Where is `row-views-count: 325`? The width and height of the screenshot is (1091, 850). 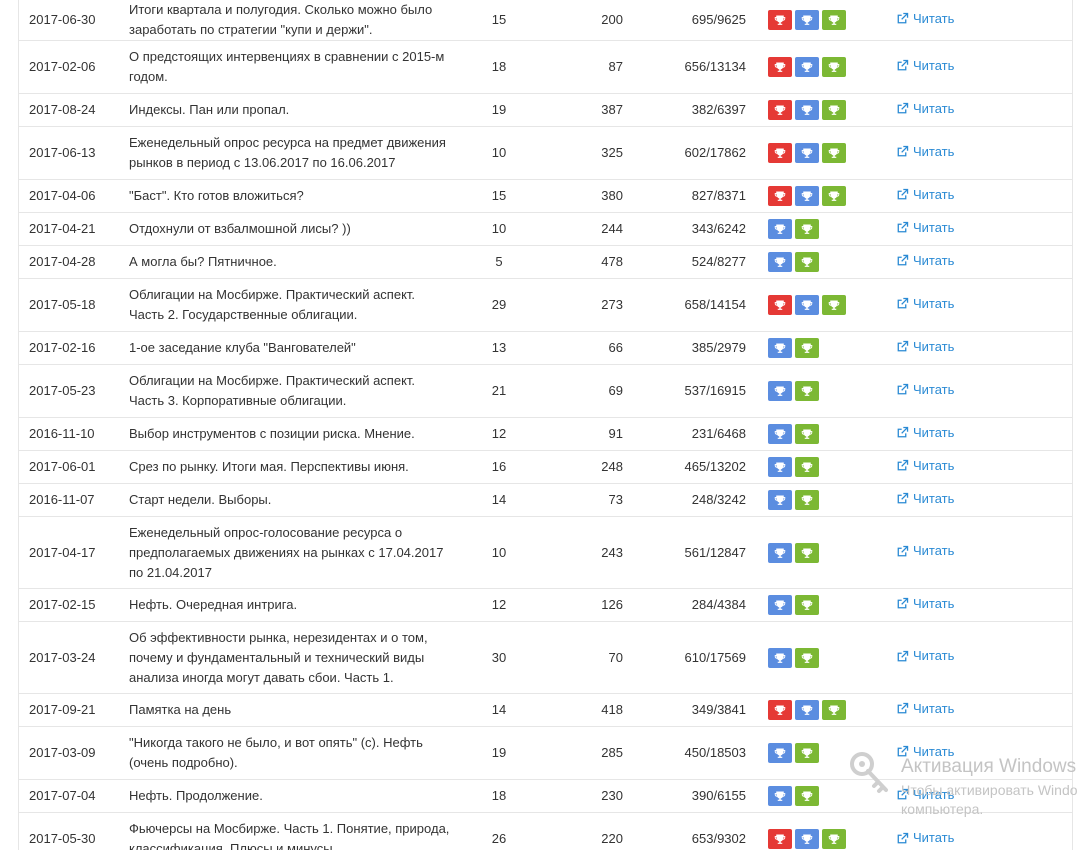
row-views-count: 325 is located at coordinates (581, 153).